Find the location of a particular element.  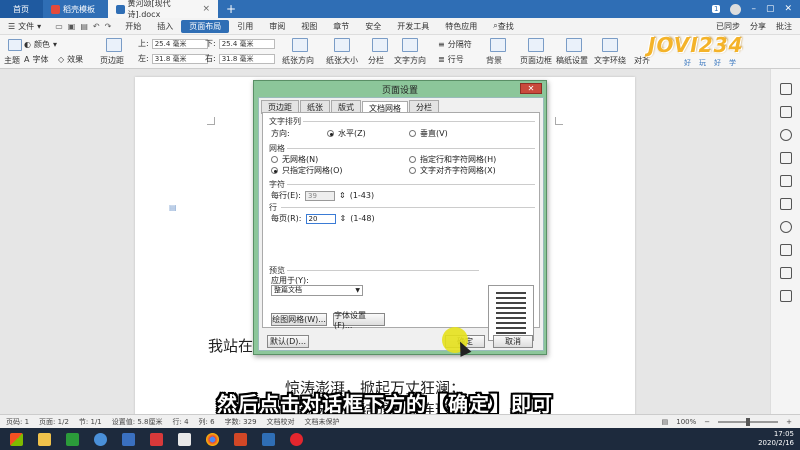

size-button is located at coordinates (342, 45).